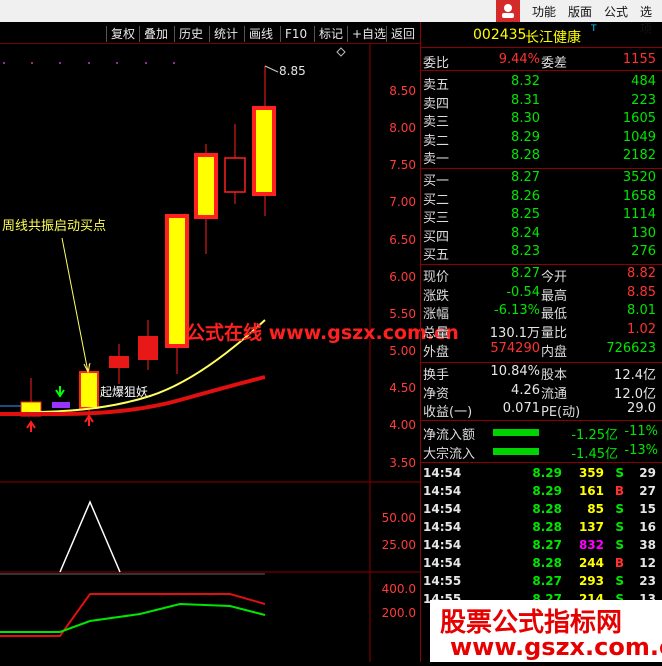  Describe the element at coordinates (540, 452) in the screenshot. I see `flow-row: 大宗流入 -1.45亿 -13%` at that location.